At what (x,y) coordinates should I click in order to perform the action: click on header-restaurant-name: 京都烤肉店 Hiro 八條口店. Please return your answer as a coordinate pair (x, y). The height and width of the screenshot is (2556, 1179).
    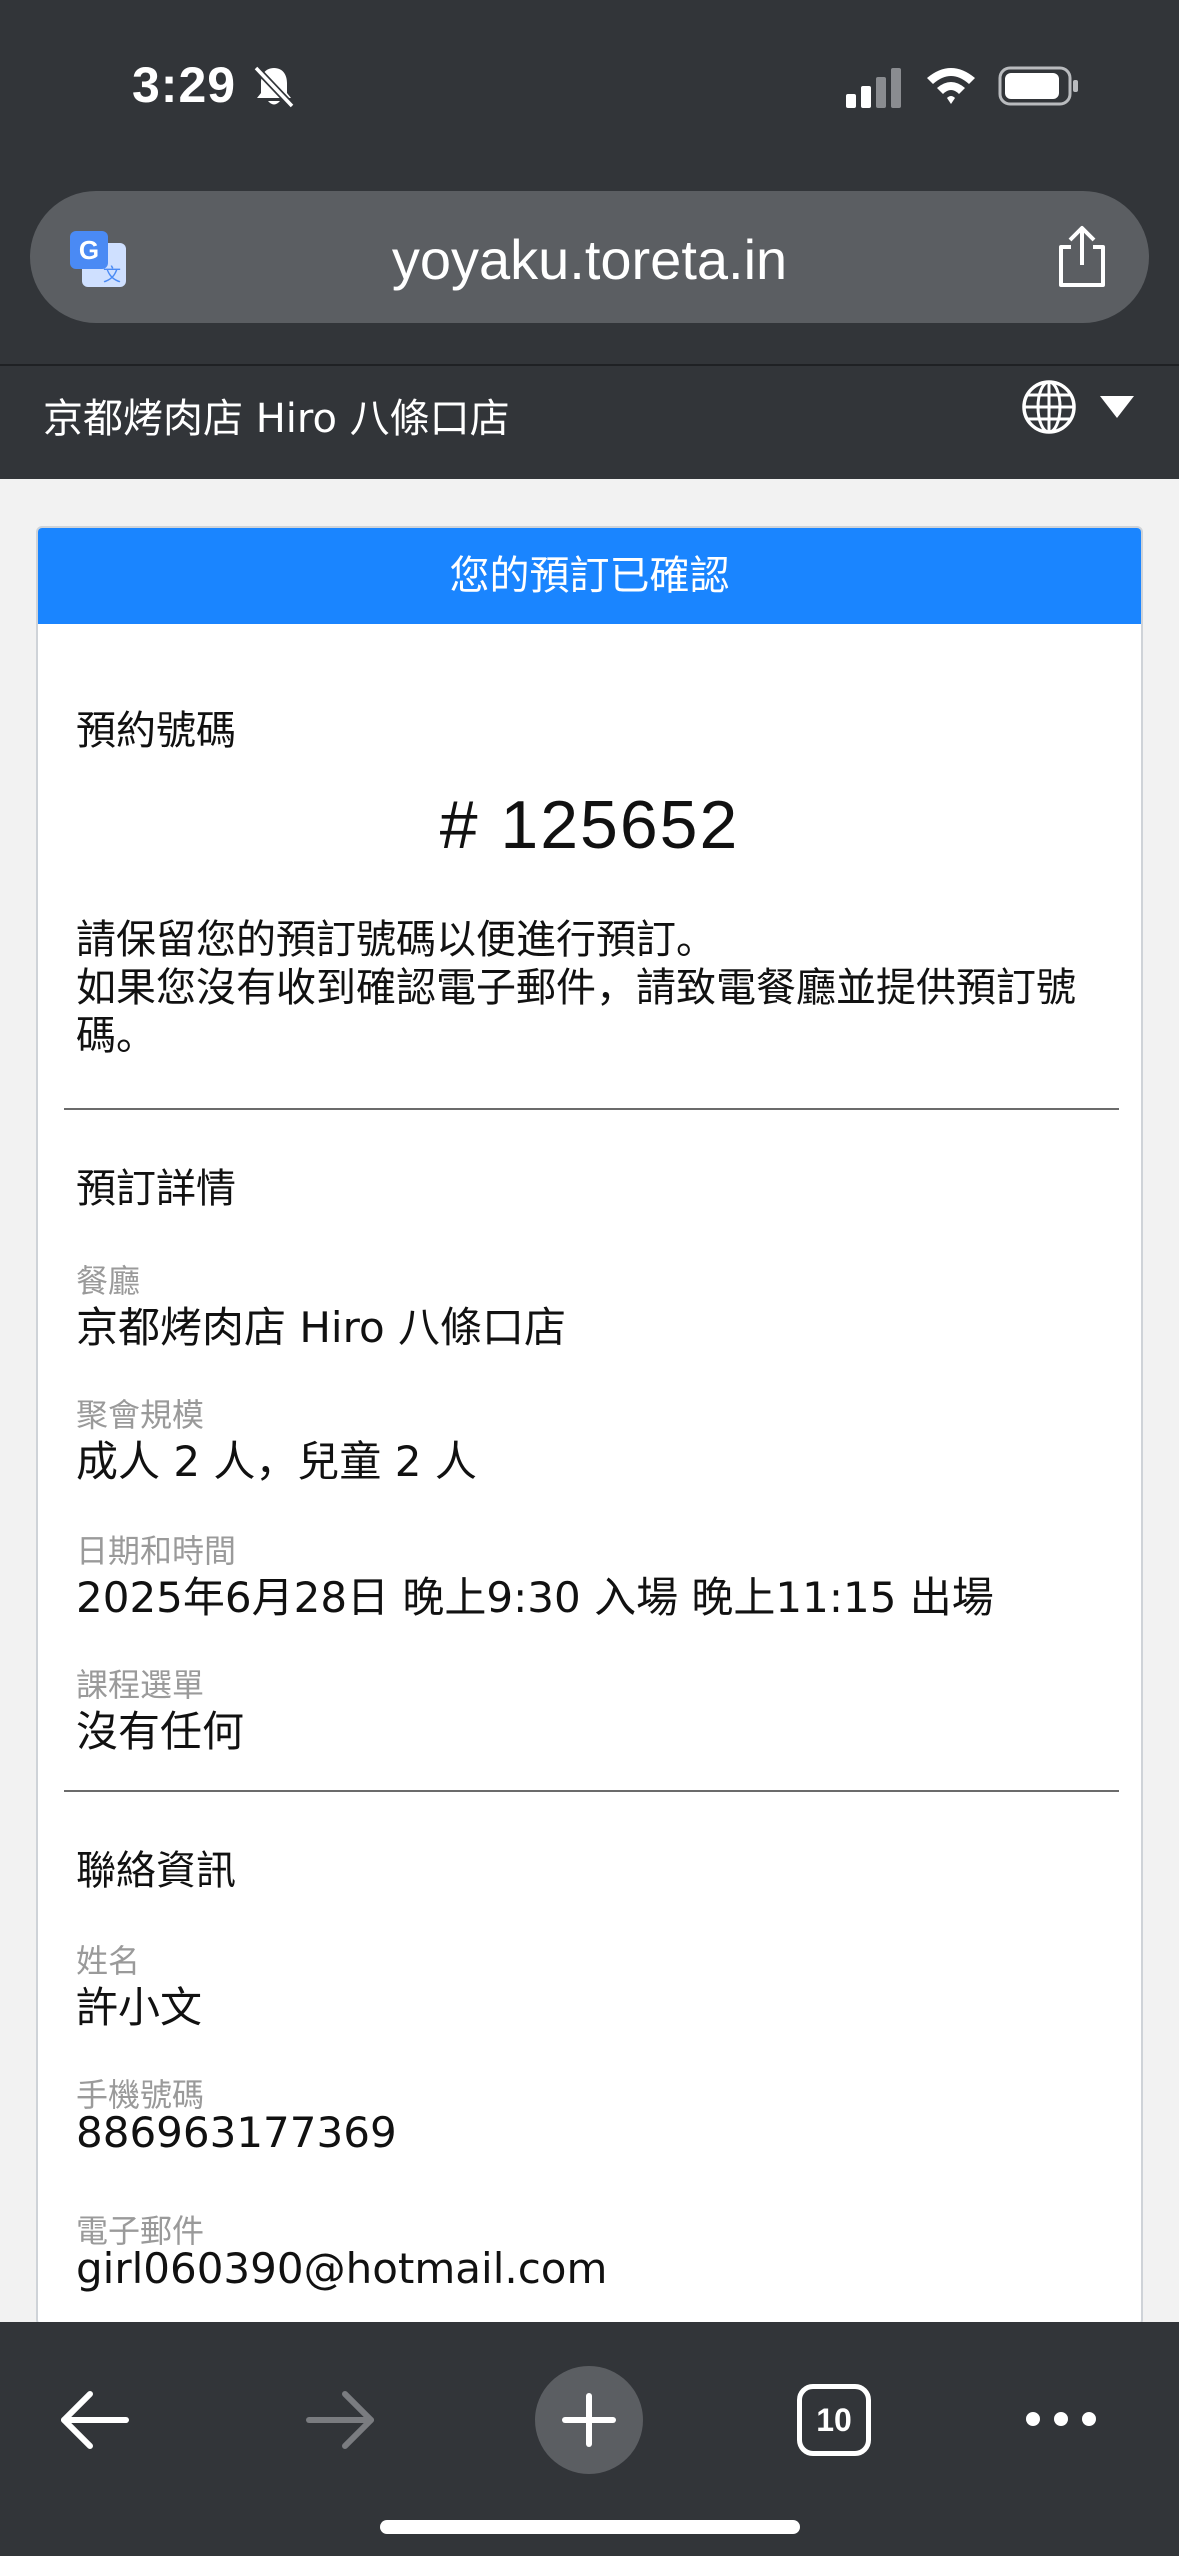
    Looking at the image, I should click on (276, 419).